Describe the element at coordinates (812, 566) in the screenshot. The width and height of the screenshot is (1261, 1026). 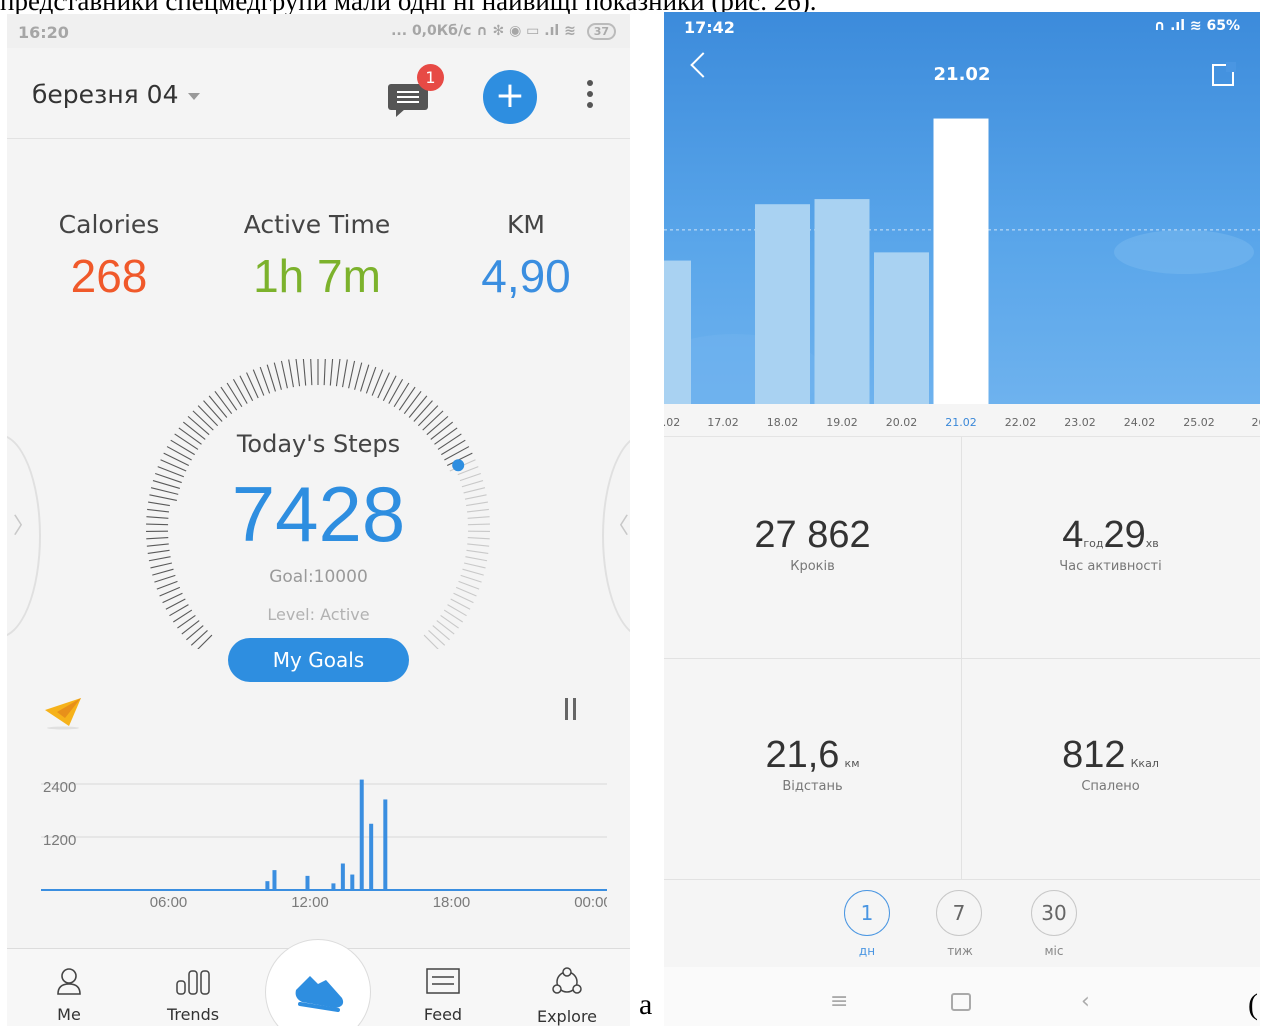
I see `metric-caption: Кроків` at that location.